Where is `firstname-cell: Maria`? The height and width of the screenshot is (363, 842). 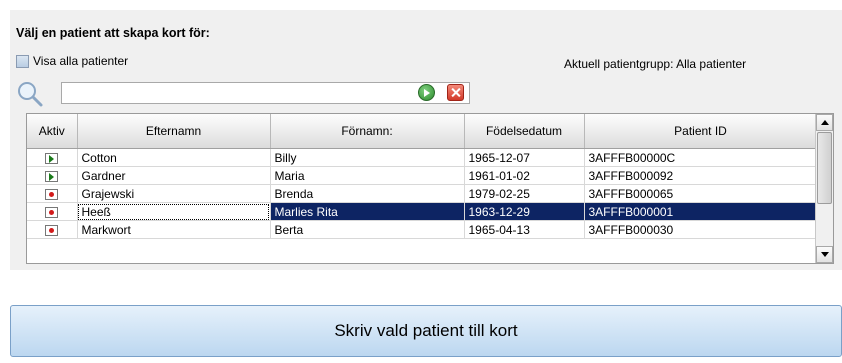
firstname-cell: Maria is located at coordinates (367, 175).